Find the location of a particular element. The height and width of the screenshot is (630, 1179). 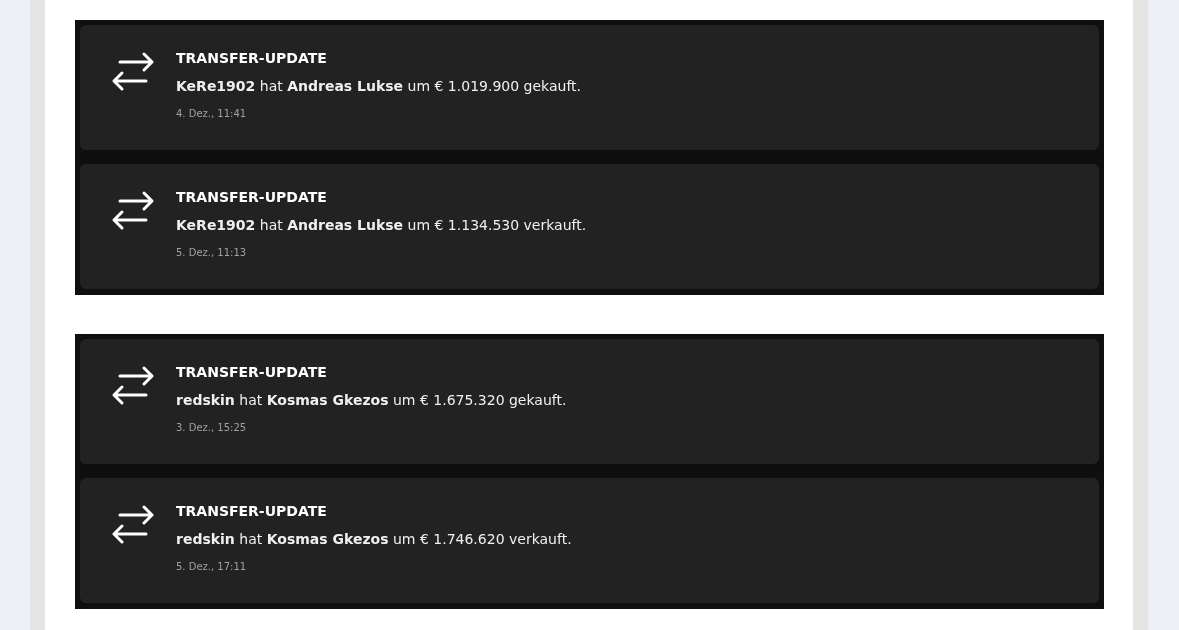

notification-message: KeRe1902 hat Andreas Lukse um € 1.019.900 gekauft. is located at coordinates (378, 86).